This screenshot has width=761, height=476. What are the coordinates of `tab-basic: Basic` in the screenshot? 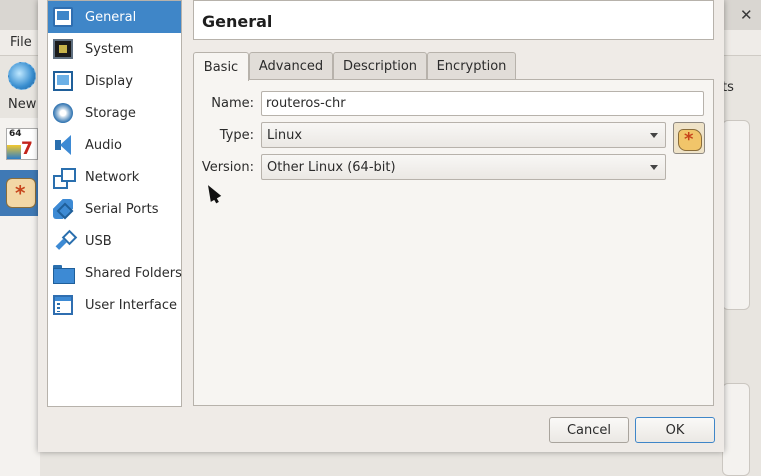 It's located at (221, 66).